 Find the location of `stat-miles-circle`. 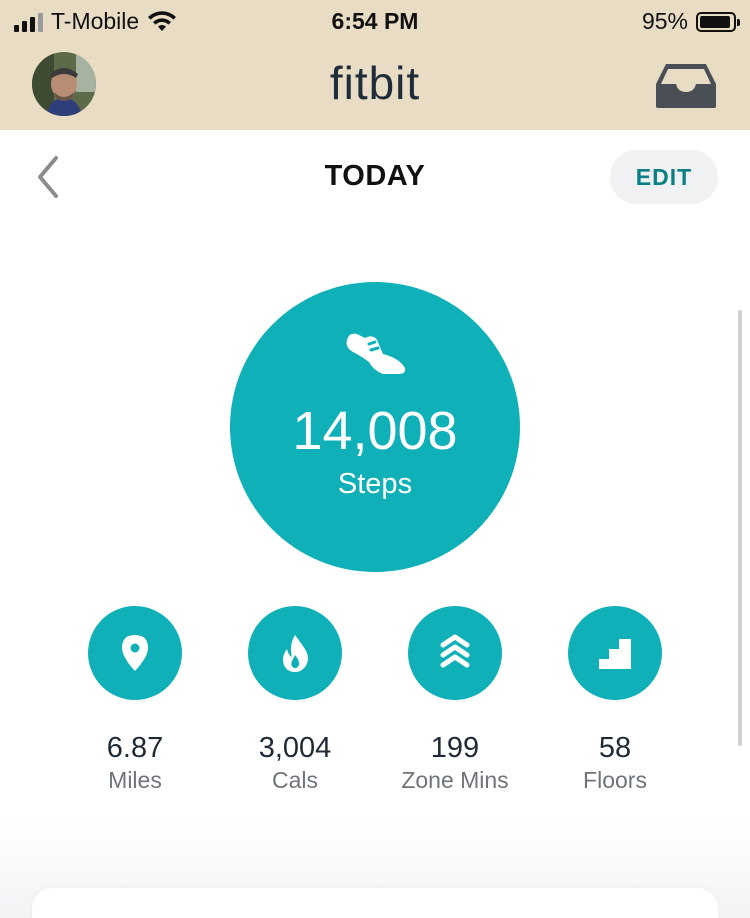

stat-miles-circle is located at coordinates (135, 653).